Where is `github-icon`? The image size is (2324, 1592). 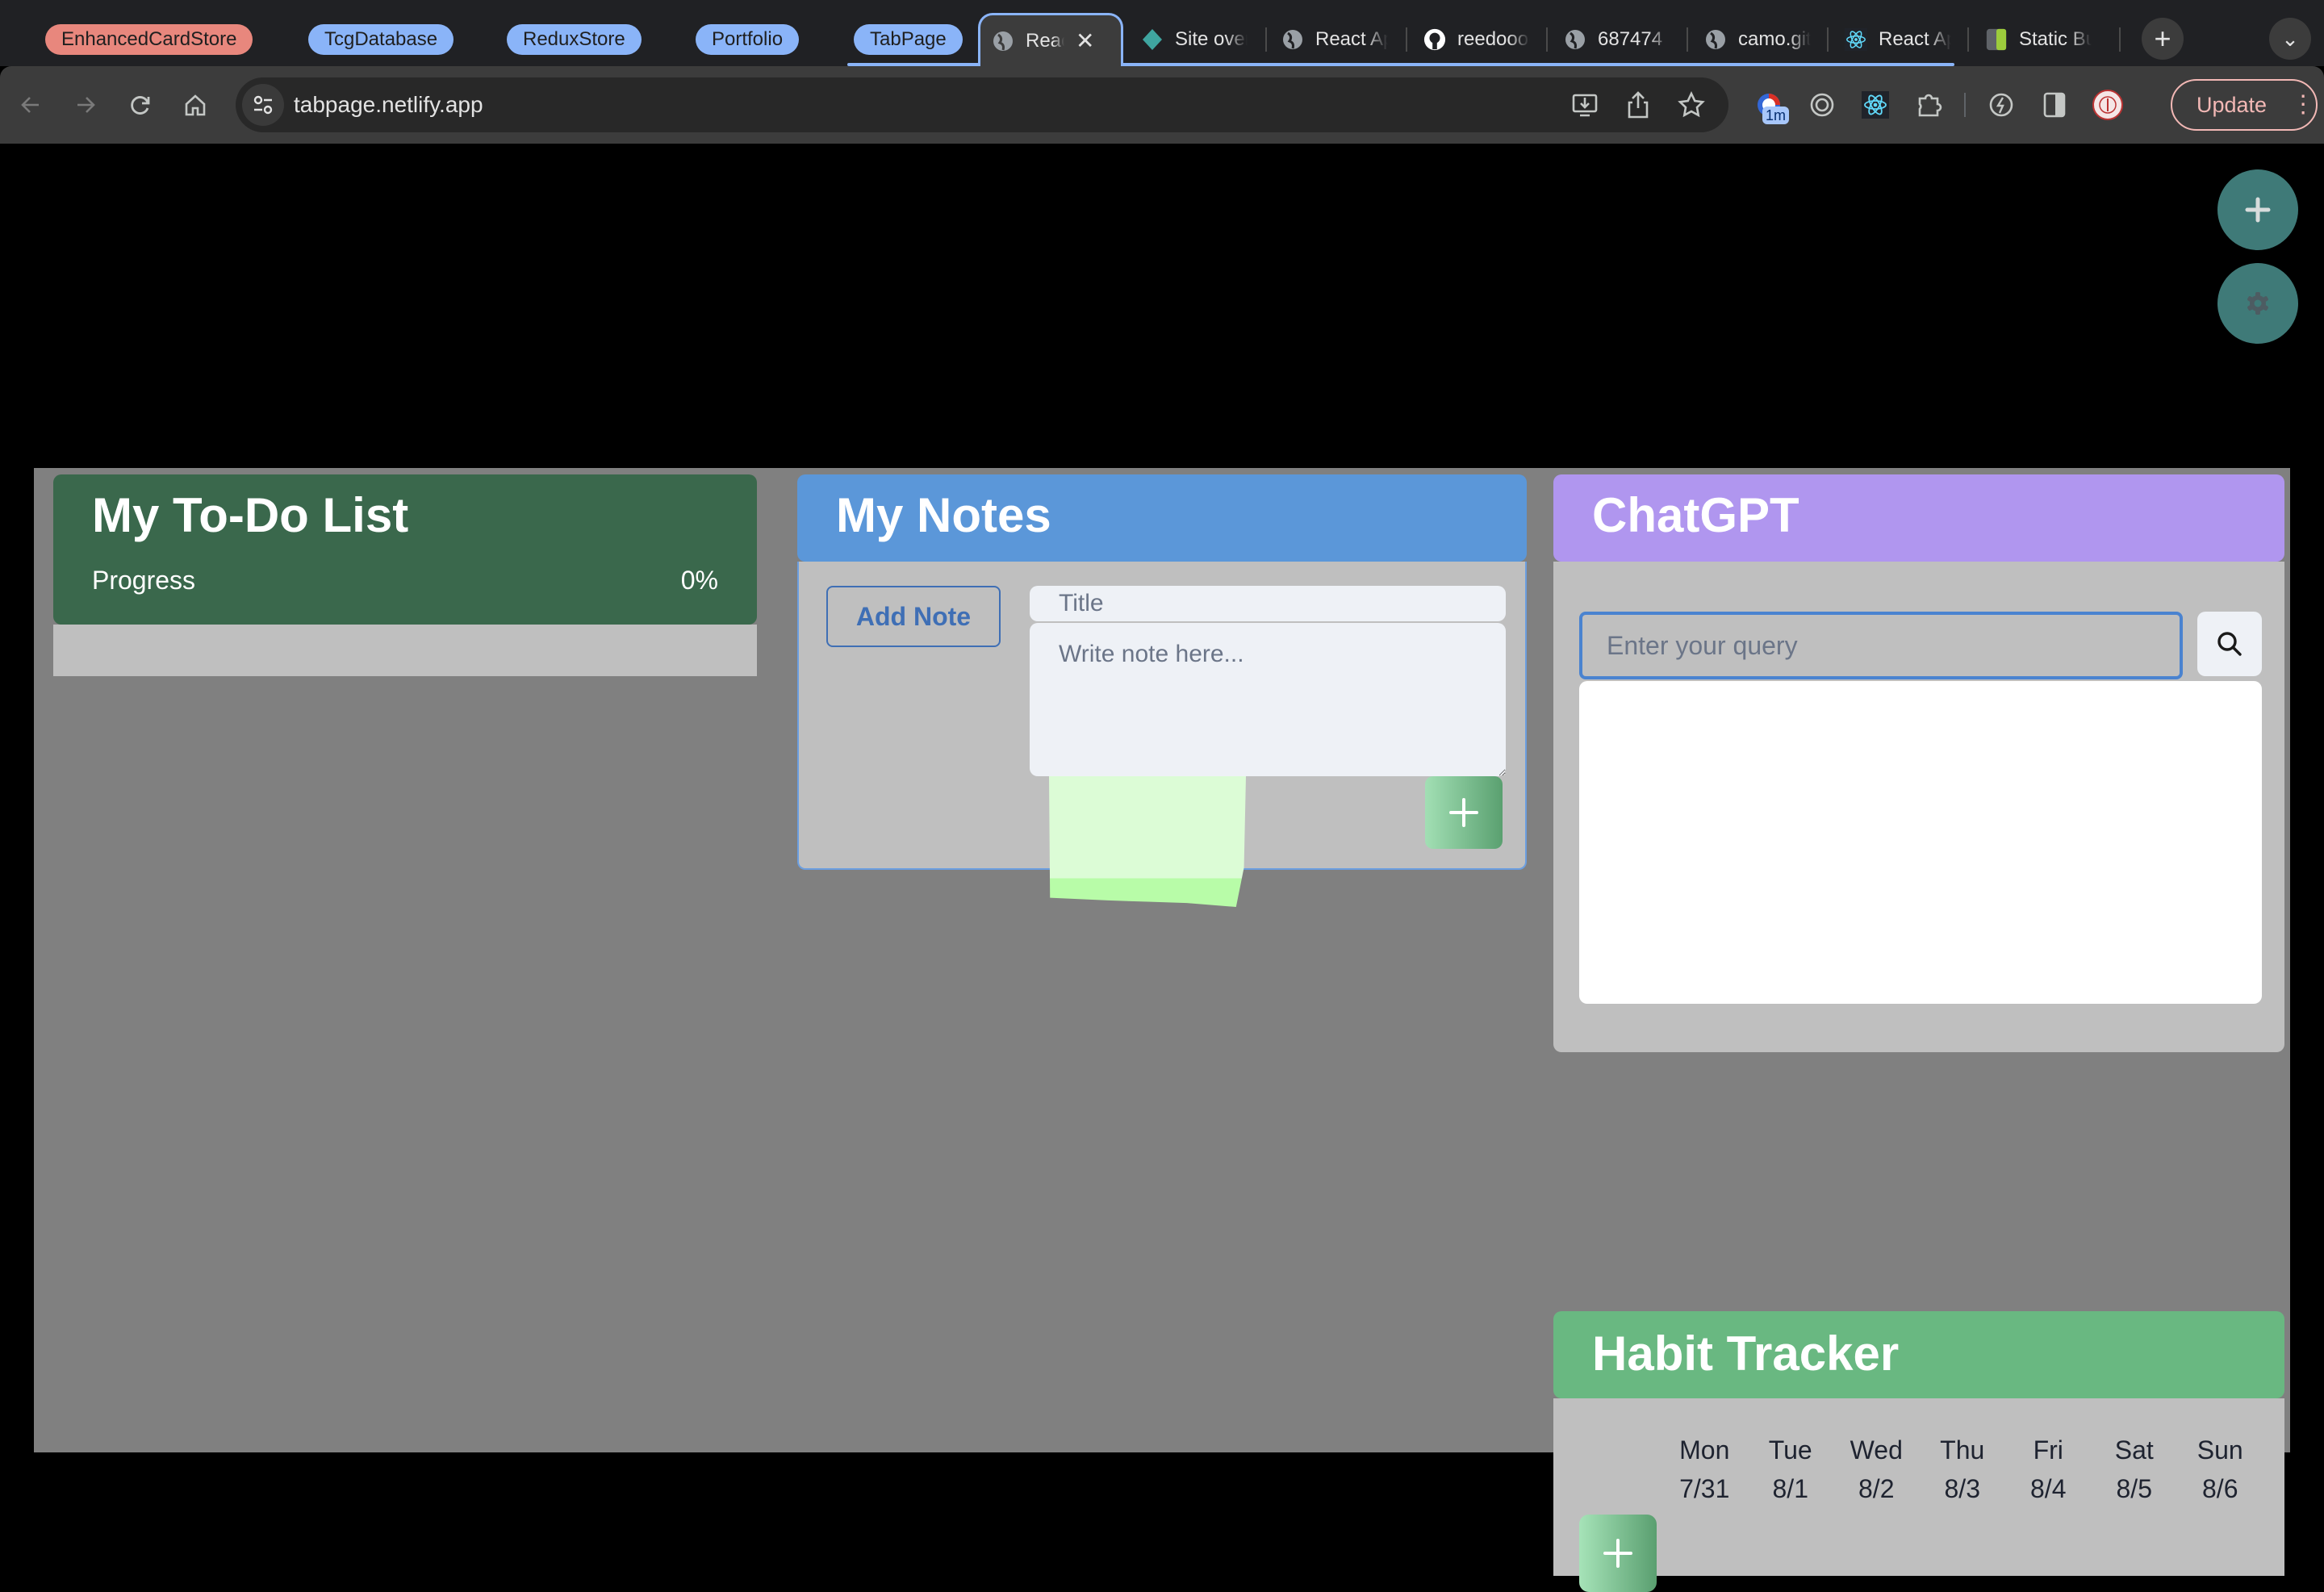 github-icon is located at coordinates (1434, 39).